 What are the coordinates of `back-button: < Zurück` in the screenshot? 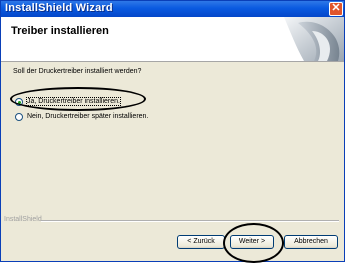 It's located at (201, 242).